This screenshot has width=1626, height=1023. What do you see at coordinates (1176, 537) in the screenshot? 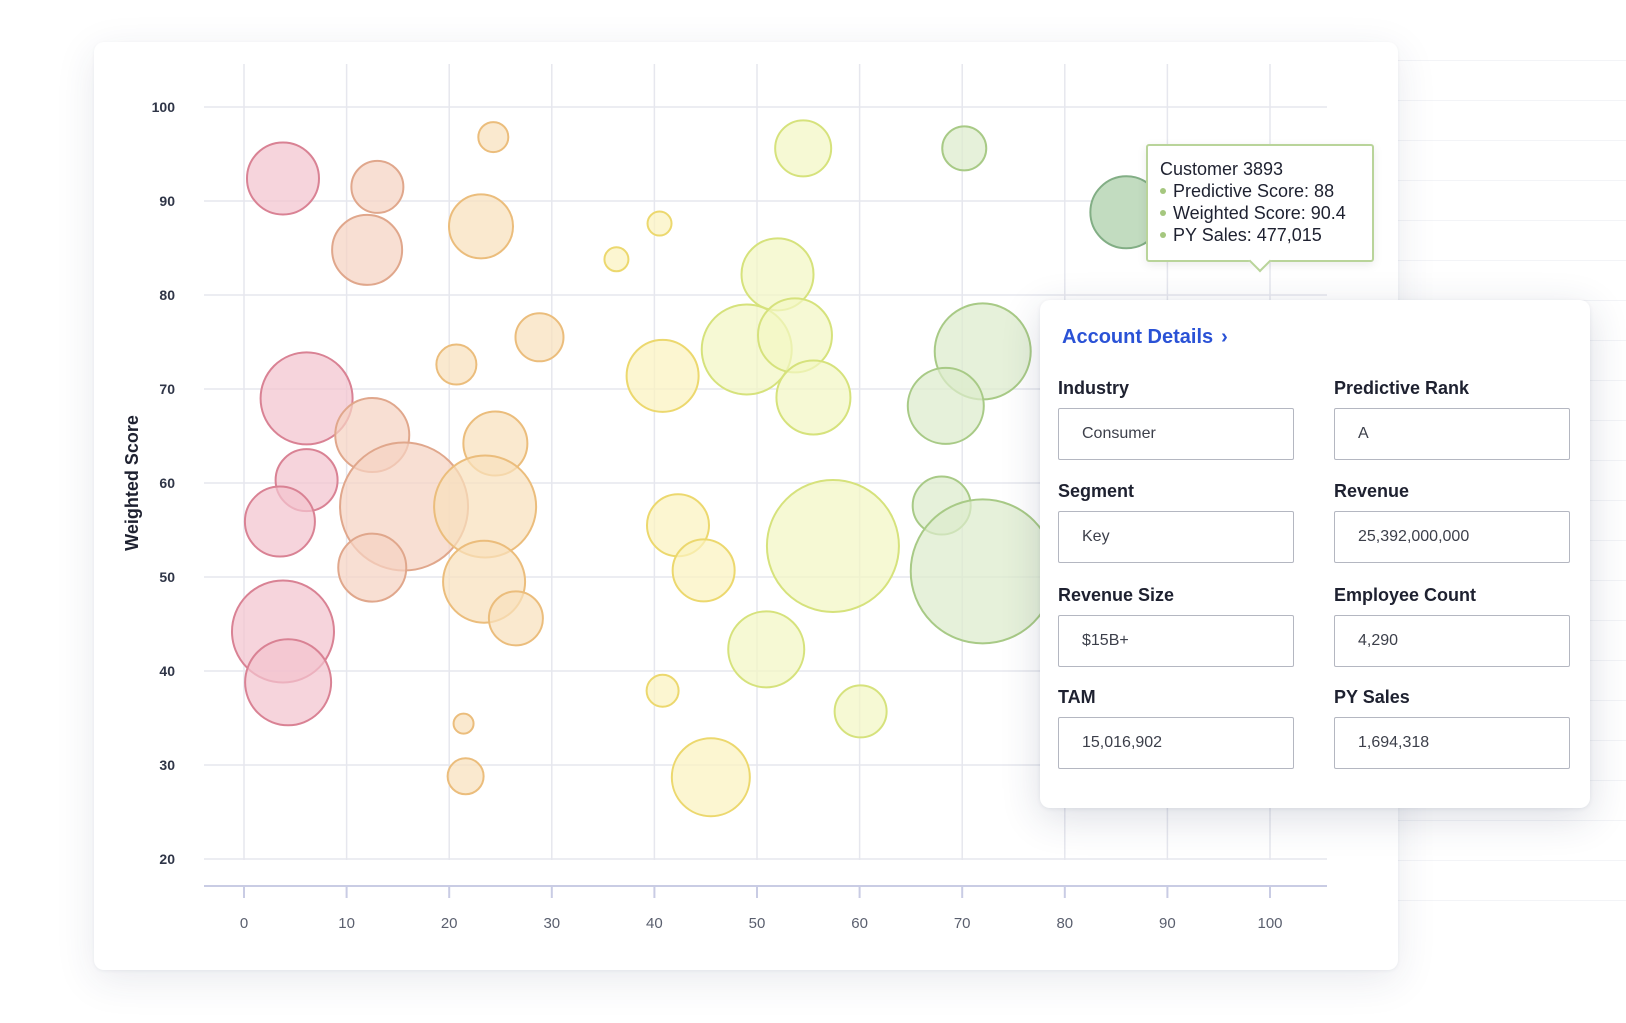
I see `segment-field: Key` at bounding box center [1176, 537].